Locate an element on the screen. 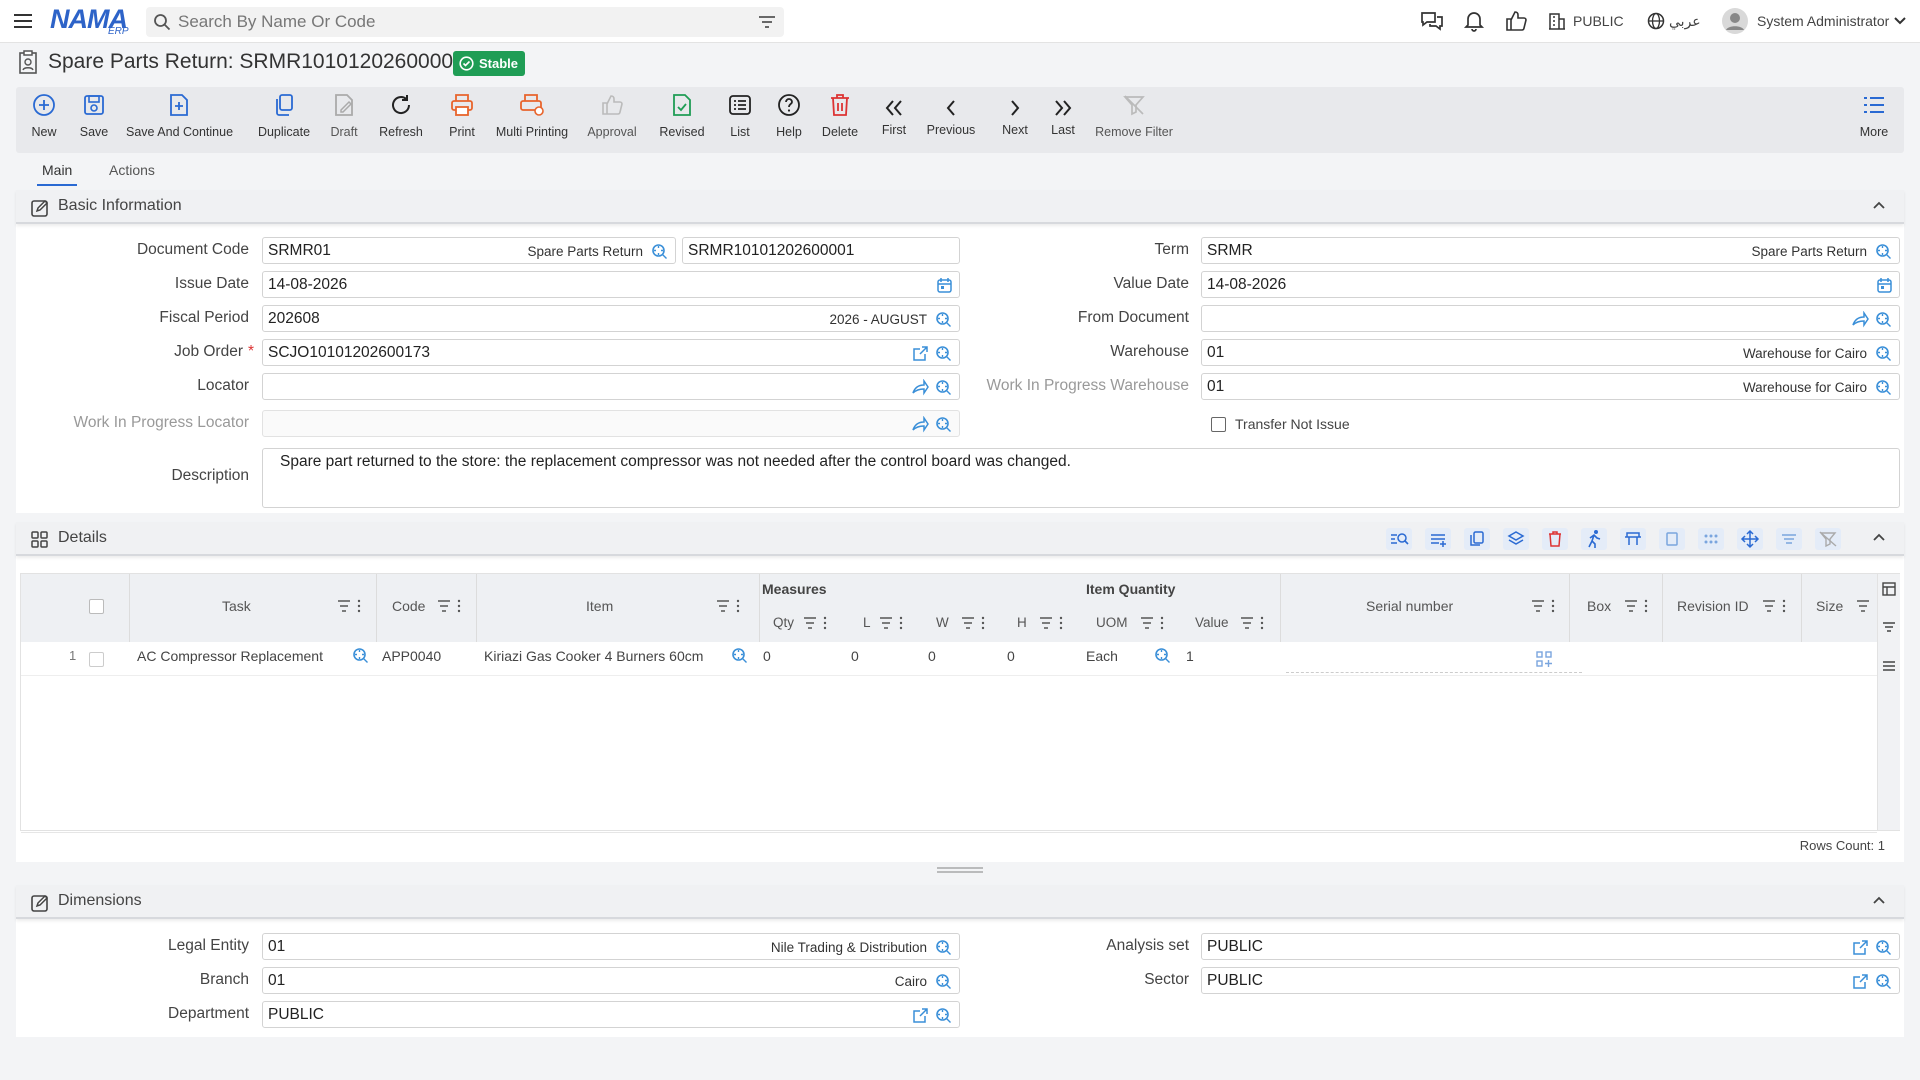  logo: NAMA ERP is located at coordinates (89, 22).